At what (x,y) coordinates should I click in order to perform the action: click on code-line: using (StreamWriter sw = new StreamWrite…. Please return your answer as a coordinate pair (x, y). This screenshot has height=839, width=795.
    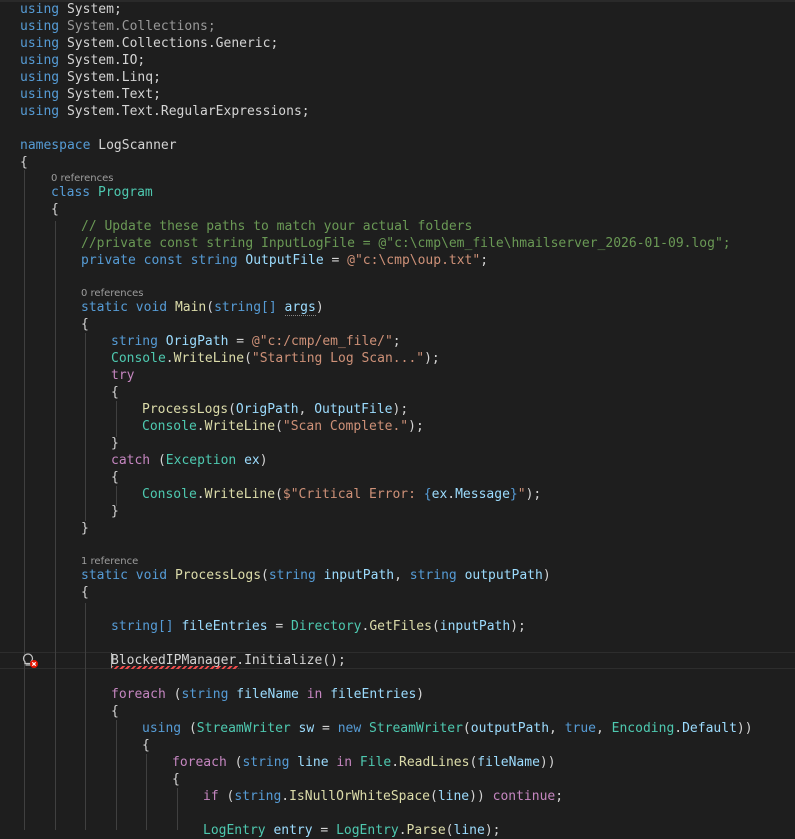
    Looking at the image, I should click on (447, 728).